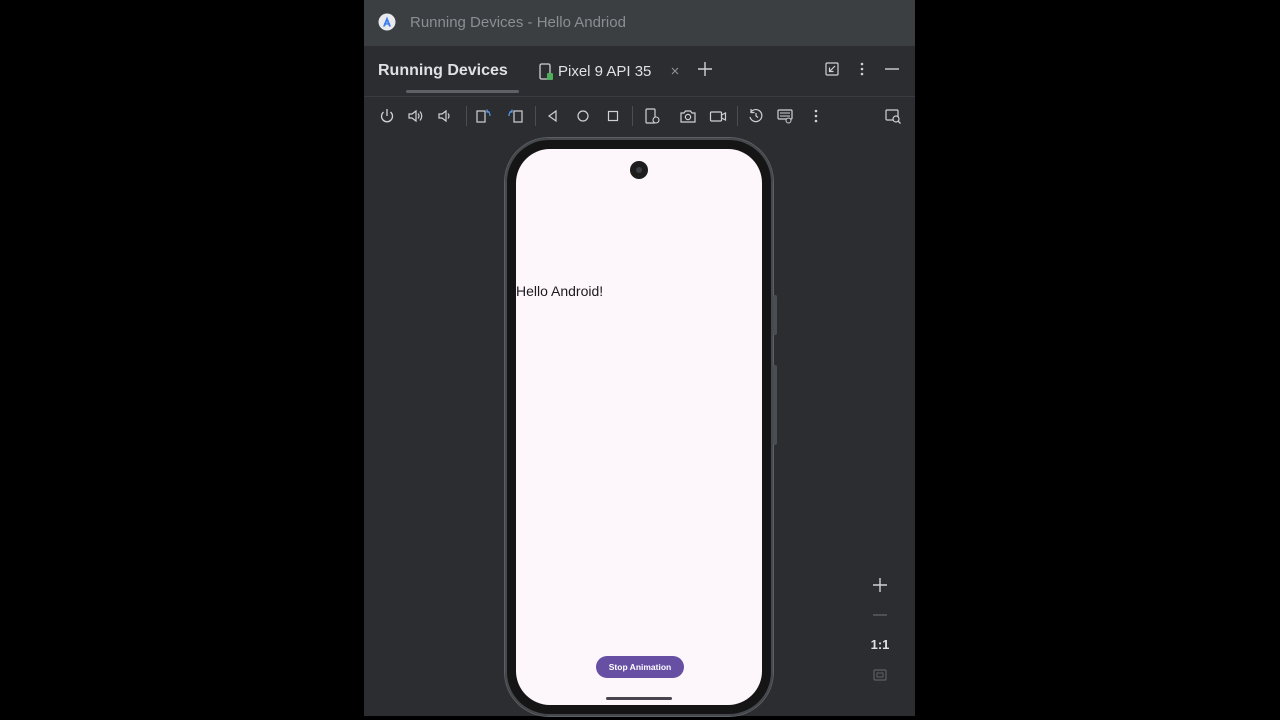  What do you see at coordinates (880, 675) in the screenshot?
I see `zoom-fit-icon` at bounding box center [880, 675].